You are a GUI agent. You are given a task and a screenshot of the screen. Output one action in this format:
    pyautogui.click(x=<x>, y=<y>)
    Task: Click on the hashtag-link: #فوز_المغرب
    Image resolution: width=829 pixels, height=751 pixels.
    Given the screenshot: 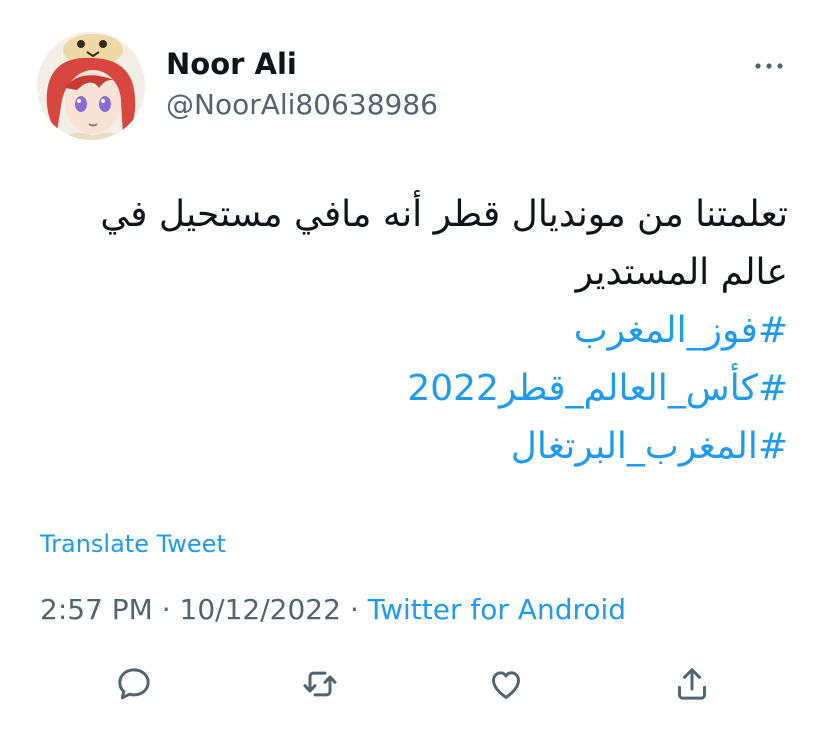 What is the action you would take?
    pyautogui.click(x=412, y=331)
    